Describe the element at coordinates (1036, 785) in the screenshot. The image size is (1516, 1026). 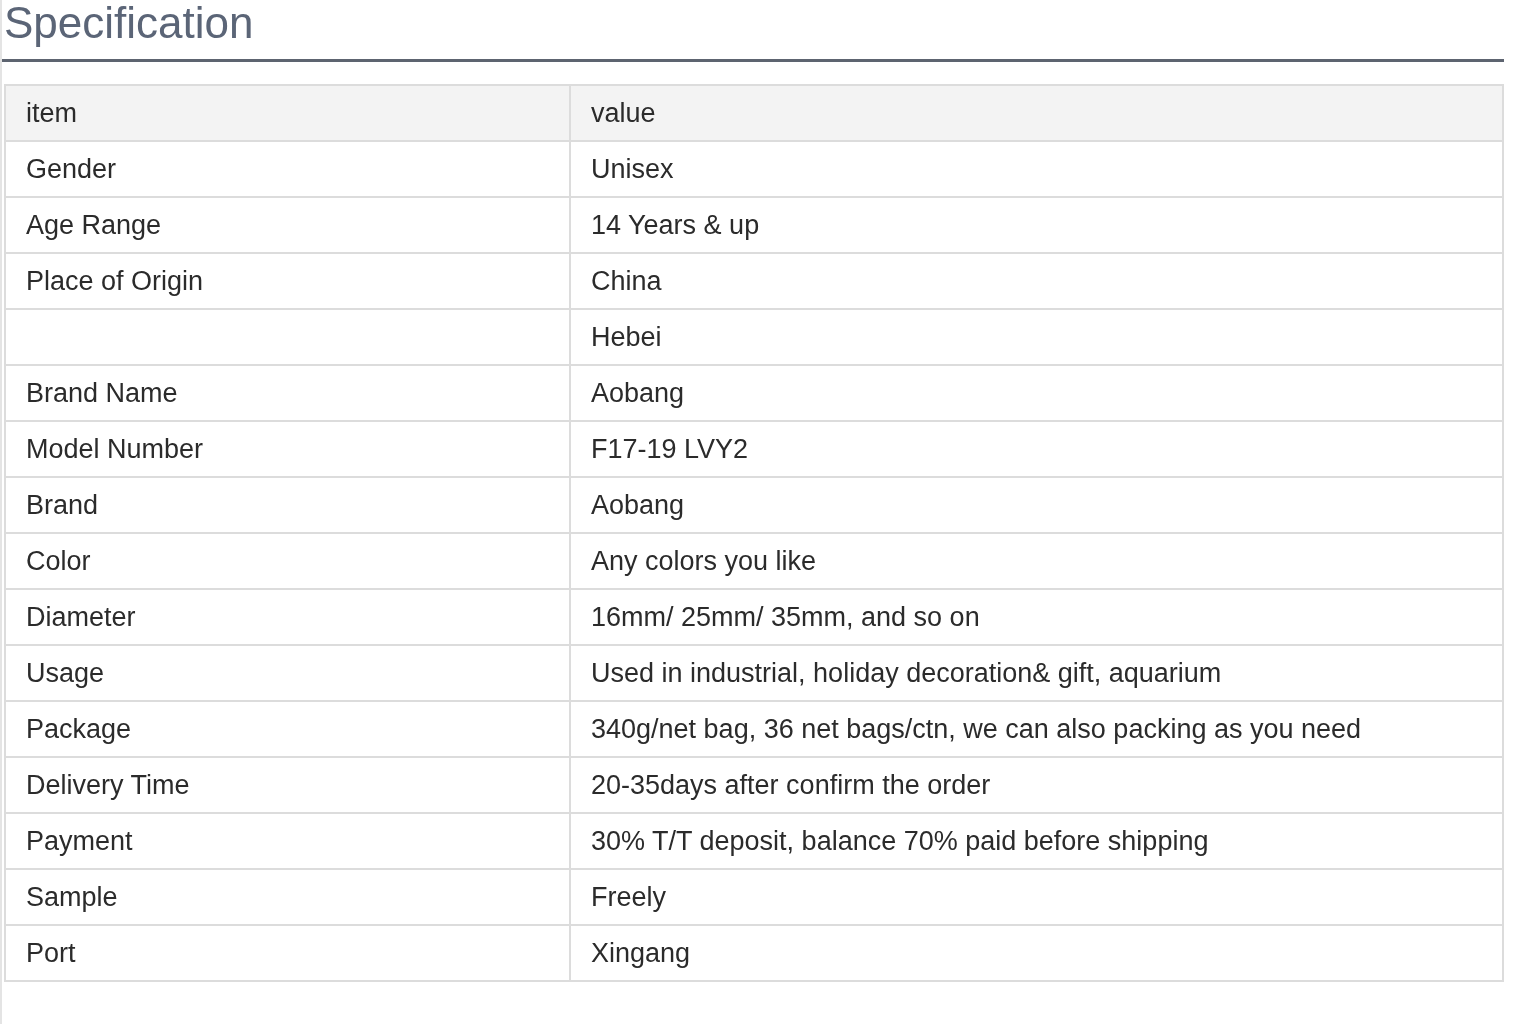
I see `table-cell: 20-35days after confirm the order` at that location.